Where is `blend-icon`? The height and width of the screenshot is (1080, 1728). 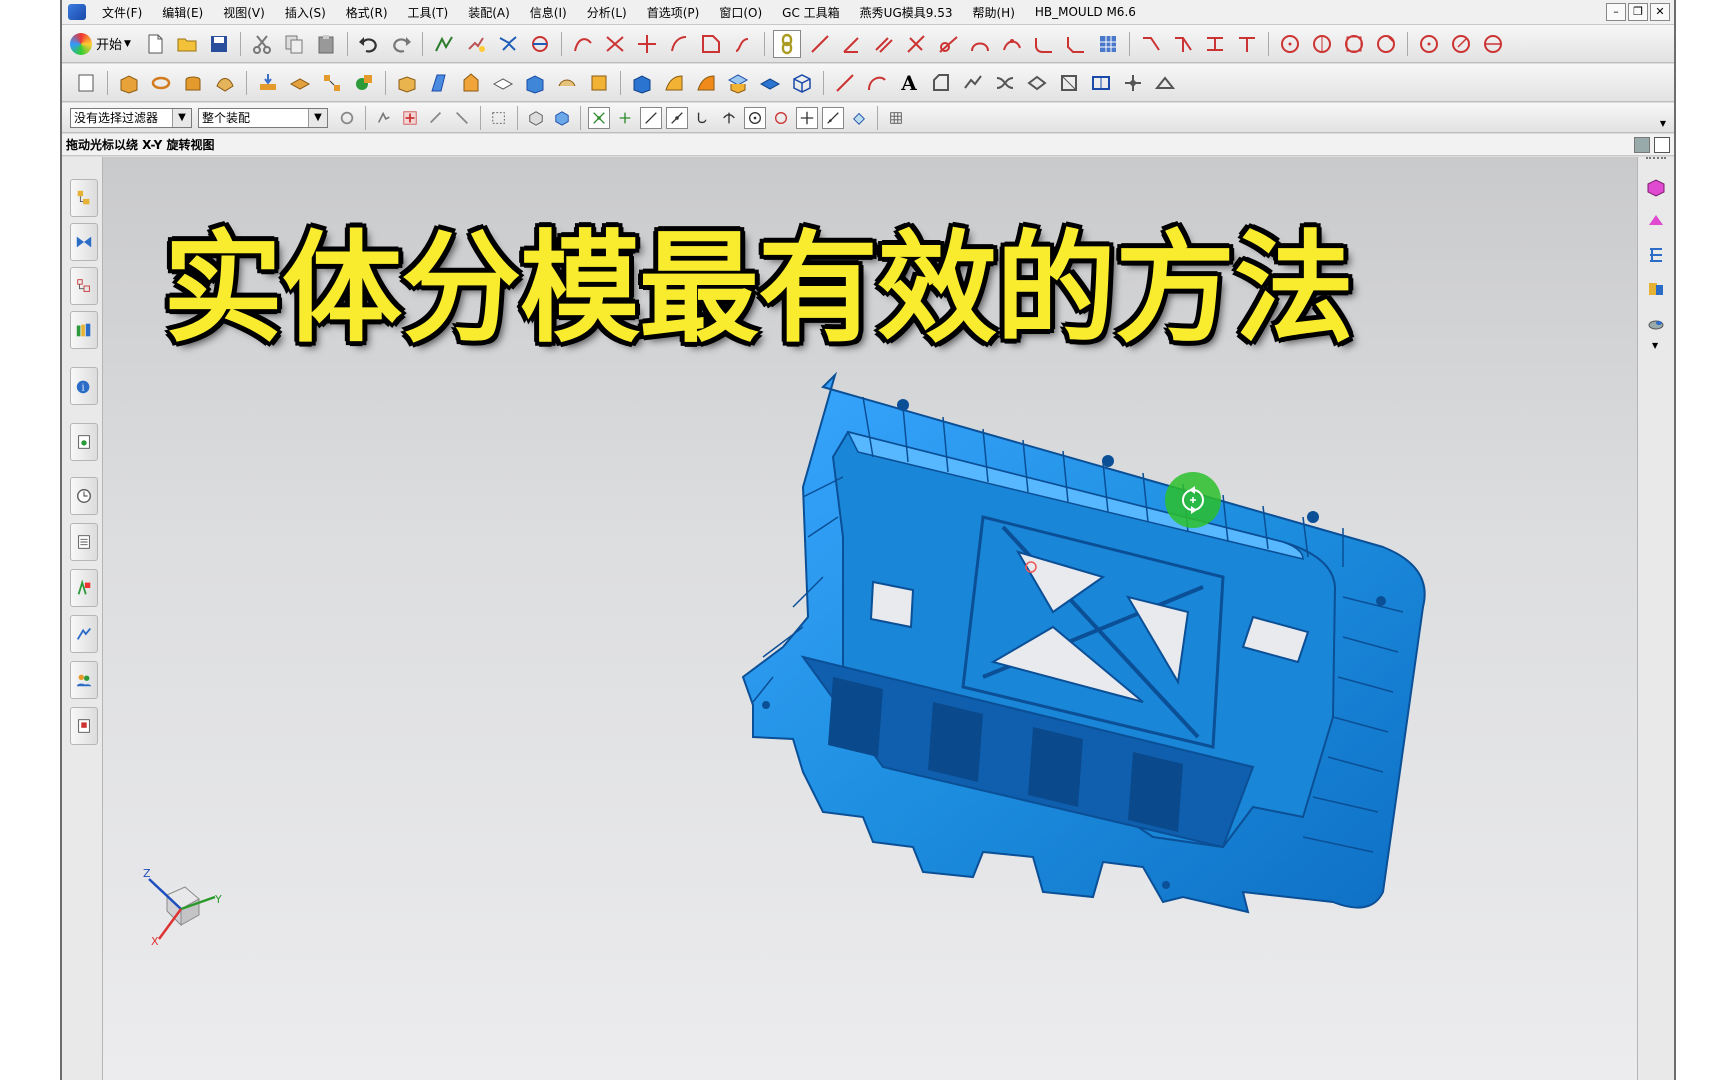 blend-icon is located at coordinates (193, 83).